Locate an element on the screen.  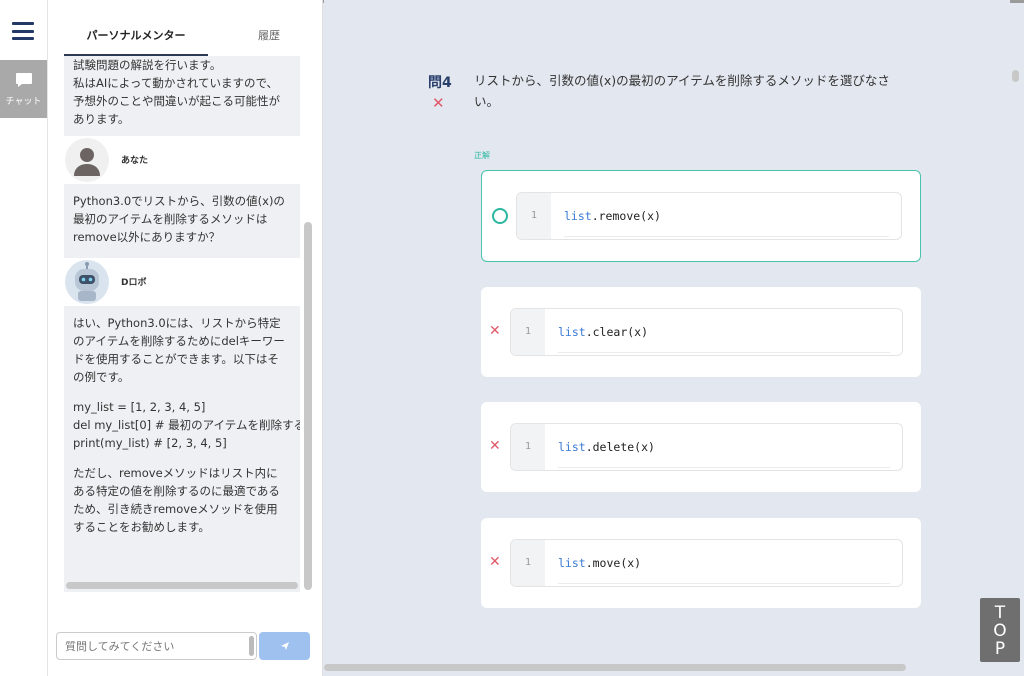
code-block: 1 list.remove(x) is located at coordinates (709, 216).